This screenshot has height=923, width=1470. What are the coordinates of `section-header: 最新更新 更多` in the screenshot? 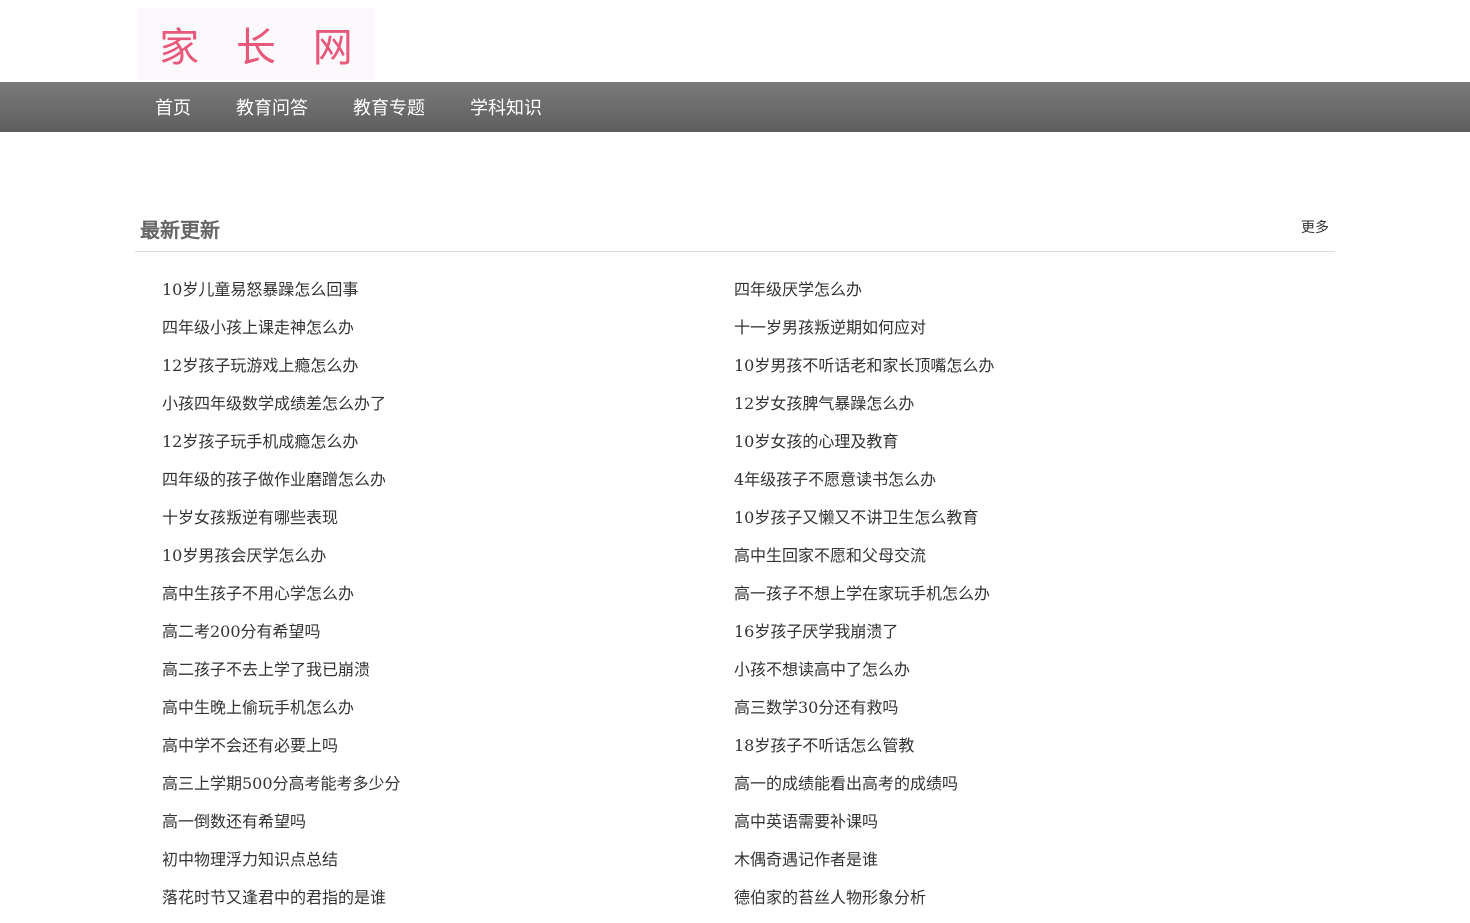 It's located at (735, 226).